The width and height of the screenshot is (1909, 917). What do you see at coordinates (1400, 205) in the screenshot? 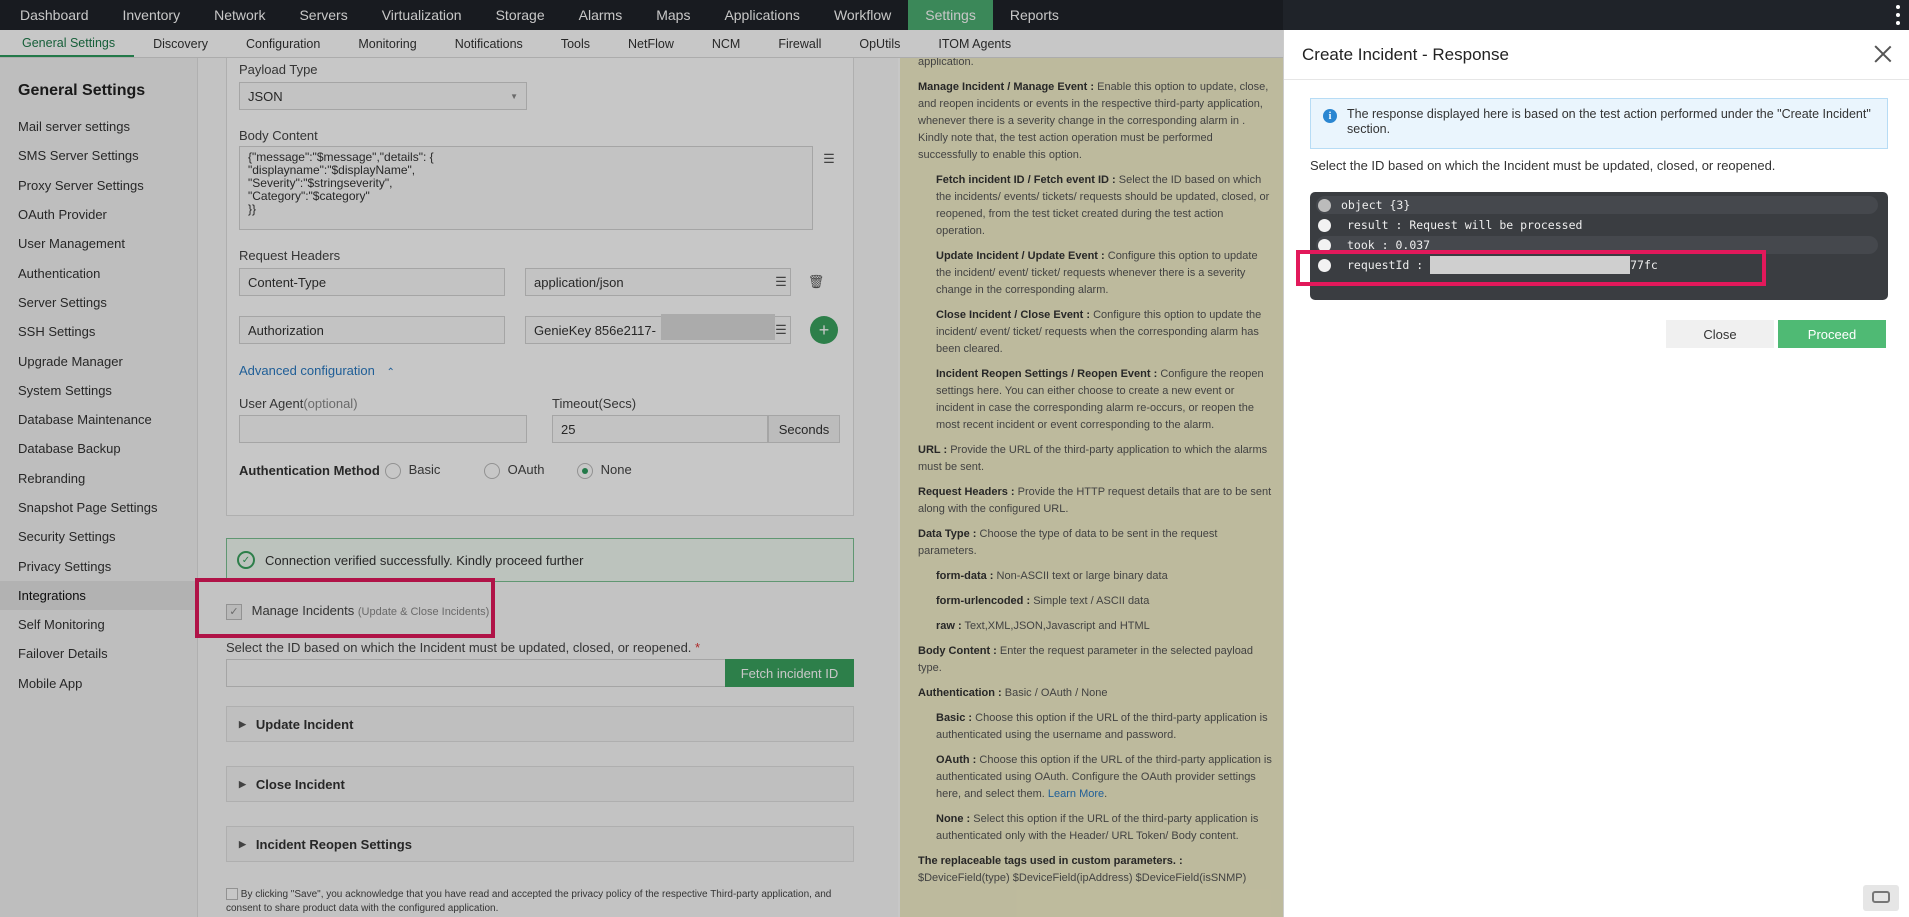
I see `json-value: {3}` at bounding box center [1400, 205].